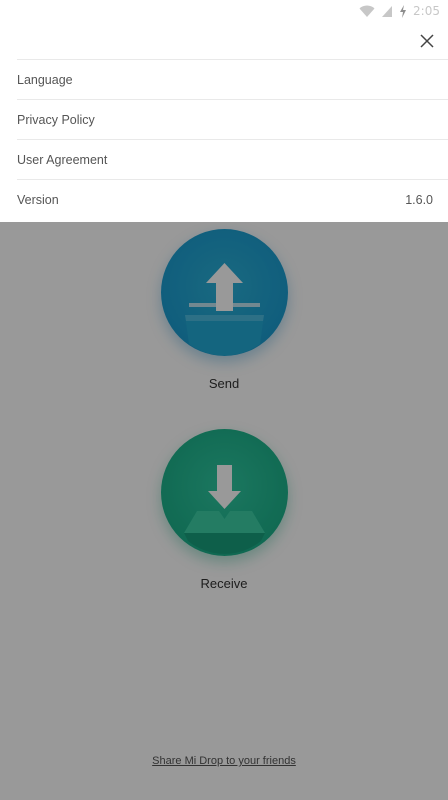 Image resolution: width=448 pixels, height=800 pixels. I want to click on signal-icon, so click(387, 11).